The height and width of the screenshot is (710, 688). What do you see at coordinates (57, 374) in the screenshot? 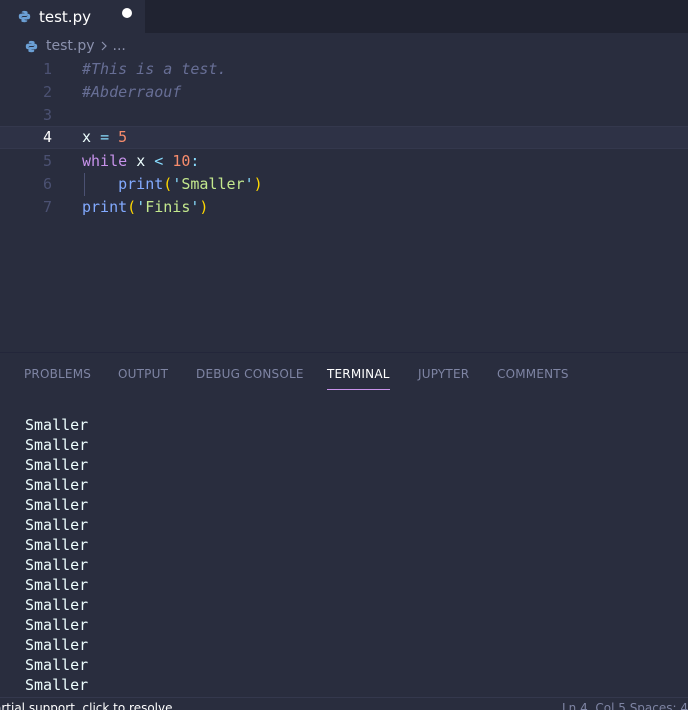
I see `tab-problems: PROBLEMS` at bounding box center [57, 374].